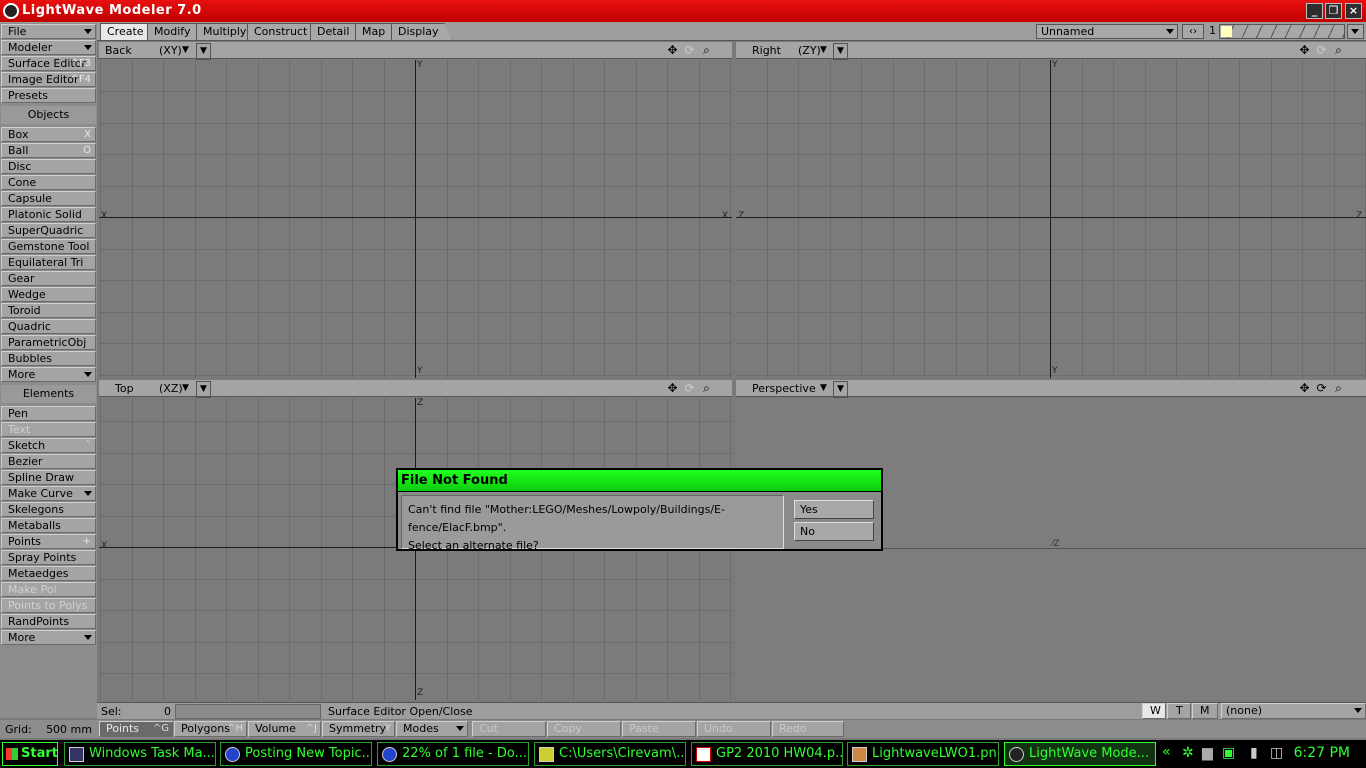  Describe the element at coordinates (124, 388) in the screenshot. I see `viewport-view-label: Top` at that location.